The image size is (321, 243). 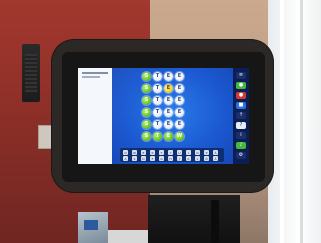 What do you see at coordinates (152, 158) in the screenshot?
I see `keyboard-key: F` at bounding box center [152, 158].